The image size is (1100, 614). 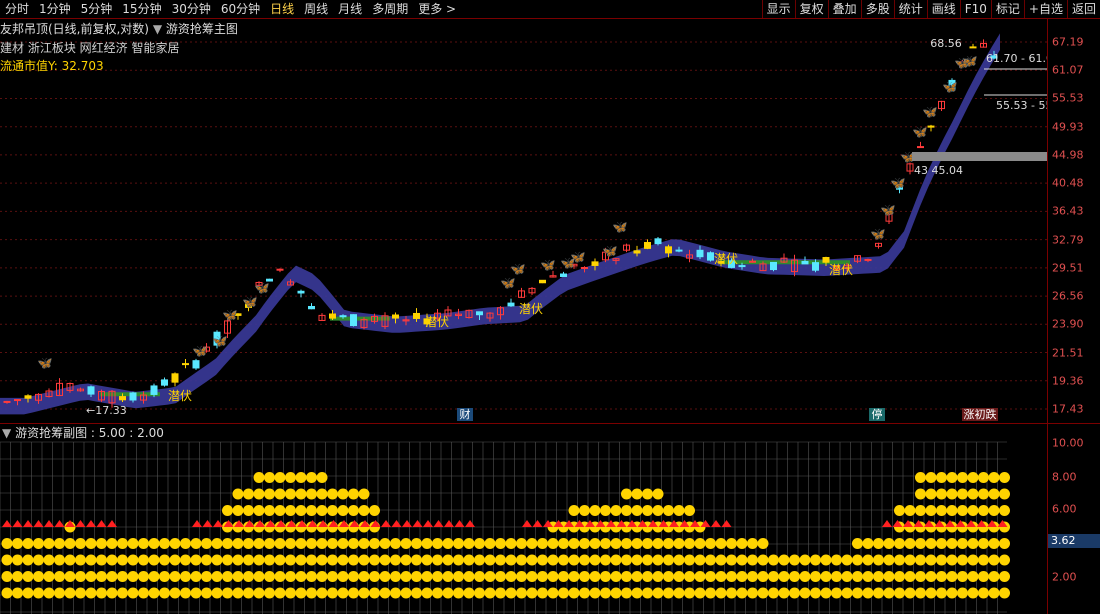 What do you see at coordinates (437, 9) in the screenshot?
I see `tab-more: 更多 >` at bounding box center [437, 9].